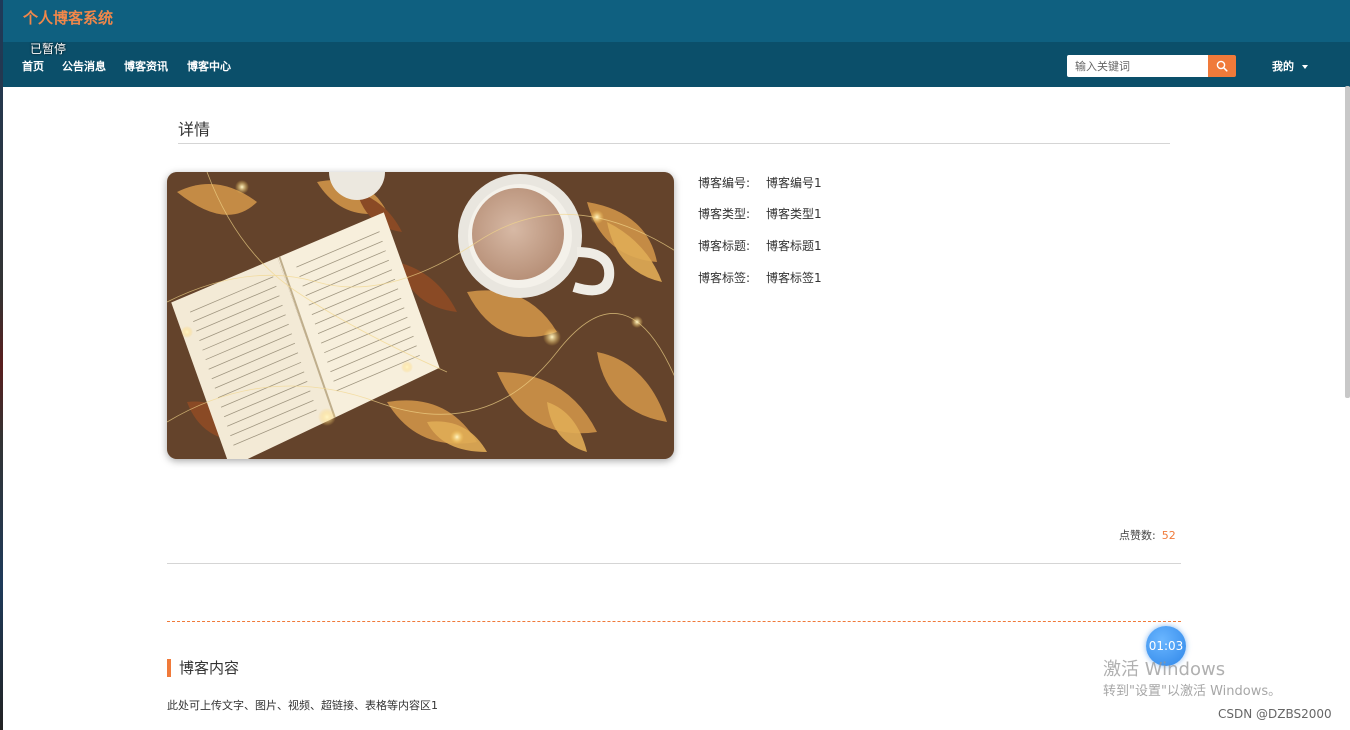  I want to click on activate-windows-hint: 转到"设置"以激活 Windows。, so click(1192, 691).